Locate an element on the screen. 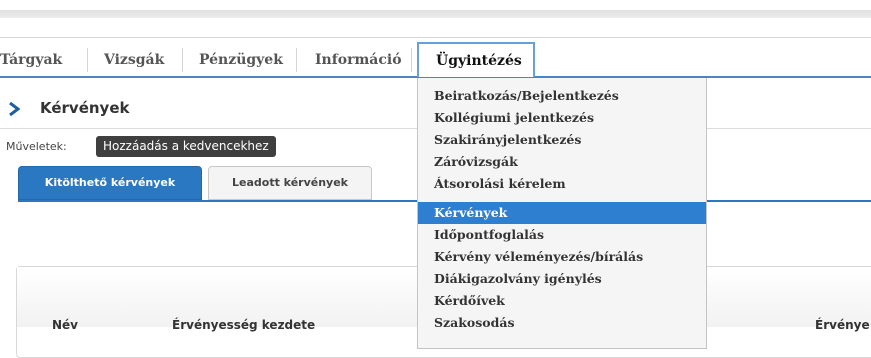  actions-label: Műveletek: is located at coordinates (36, 146).